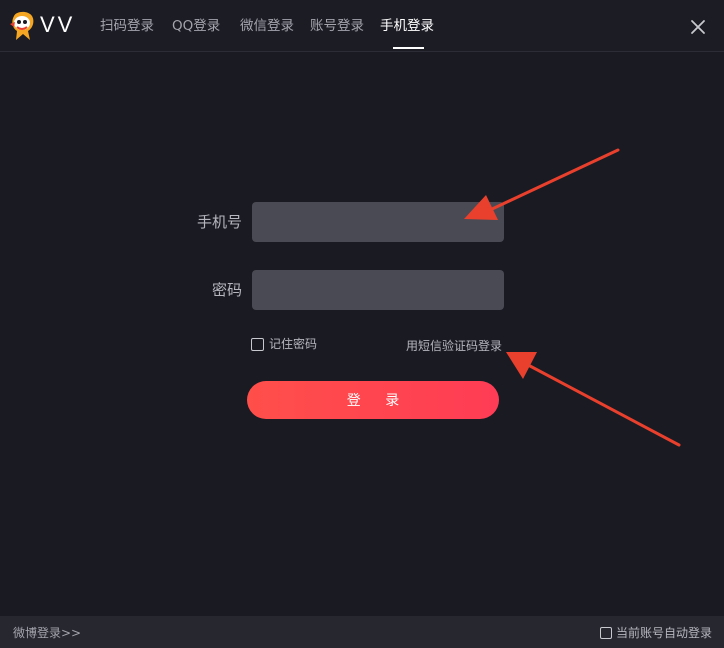 This screenshot has height=648, width=724. What do you see at coordinates (293, 344) in the screenshot?
I see `remember-password-label: 记住密码` at bounding box center [293, 344].